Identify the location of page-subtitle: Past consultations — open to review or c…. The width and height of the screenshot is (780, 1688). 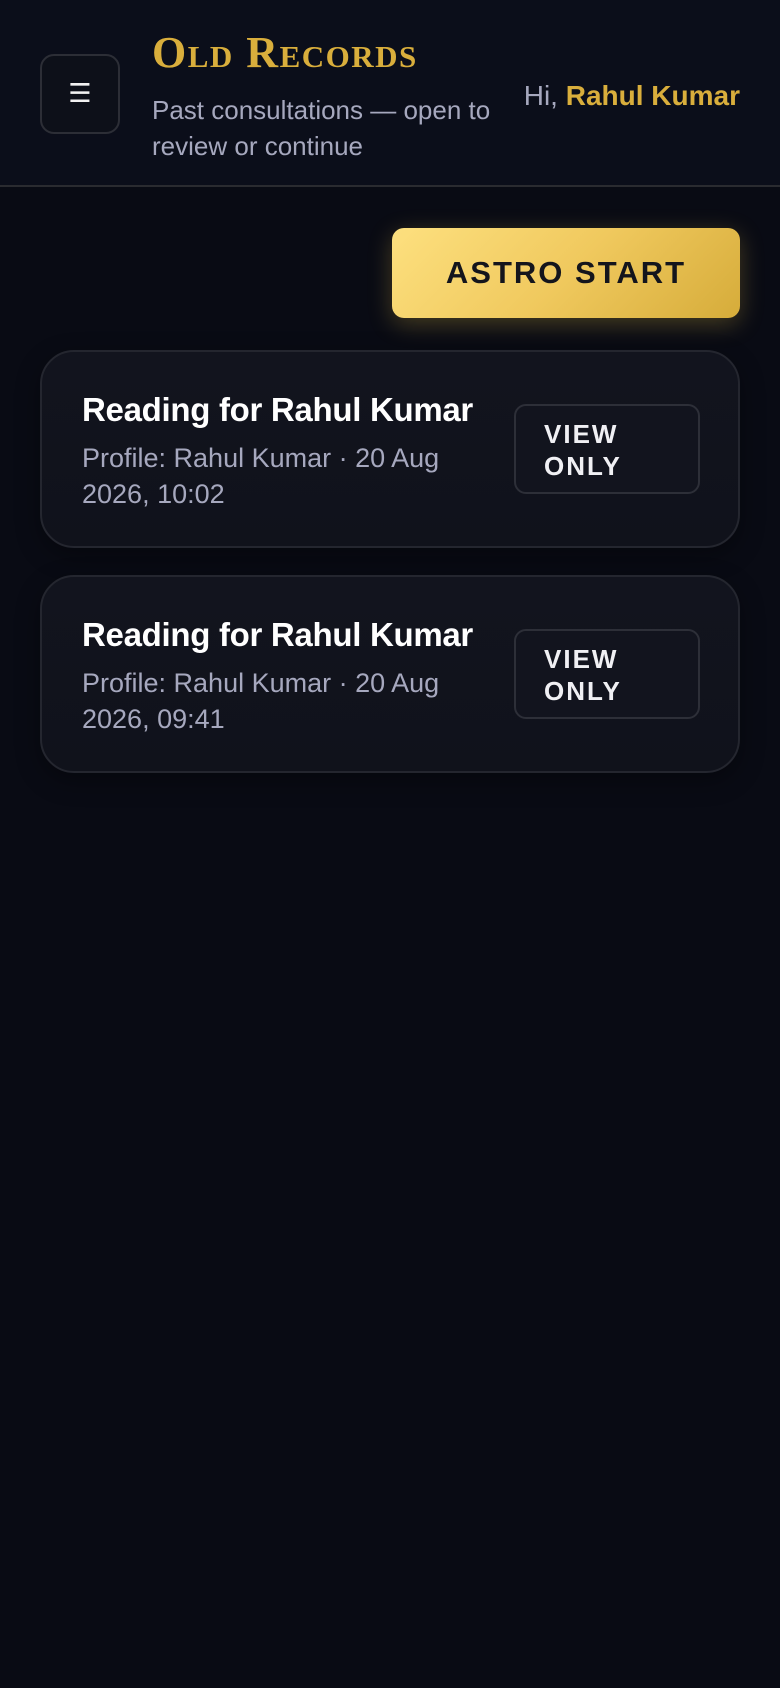
(321, 128).